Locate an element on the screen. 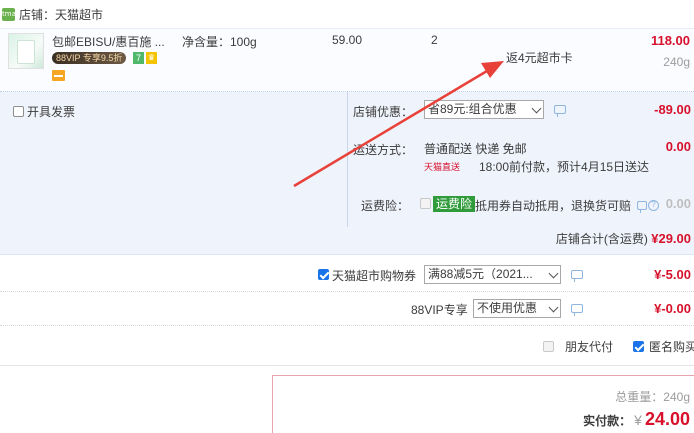 The image size is (694, 433). vip-discount-badge: 88VIP 专享9.5折 is located at coordinates (89, 58).